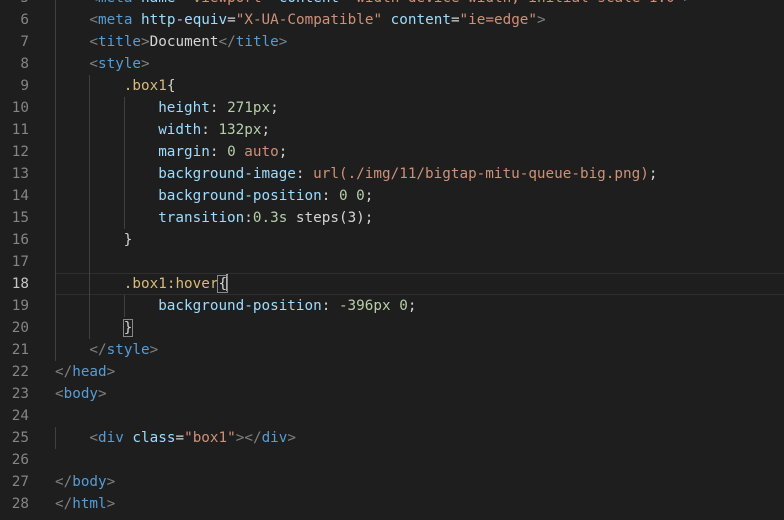  Describe the element at coordinates (257, 42) in the screenshot. I see `code-token: title` at that location.